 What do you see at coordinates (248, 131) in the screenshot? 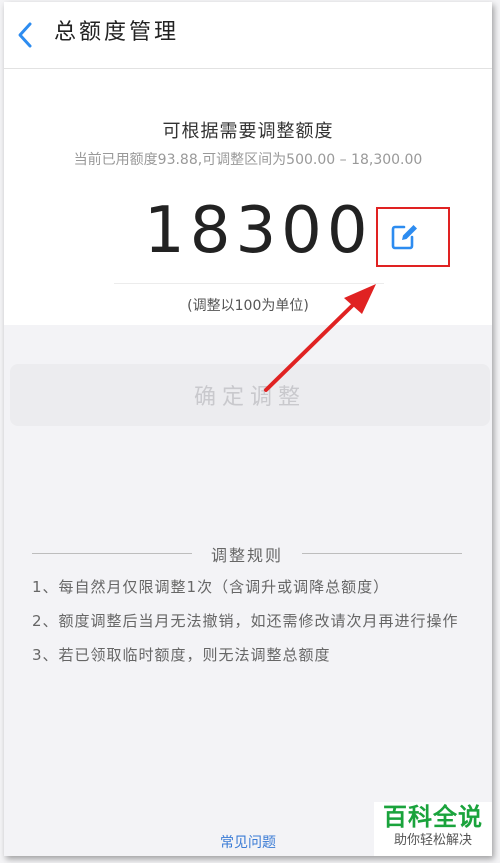
I see `adjust-subtitle: 可根据需要调整额度` at bounding box center [248, 131].